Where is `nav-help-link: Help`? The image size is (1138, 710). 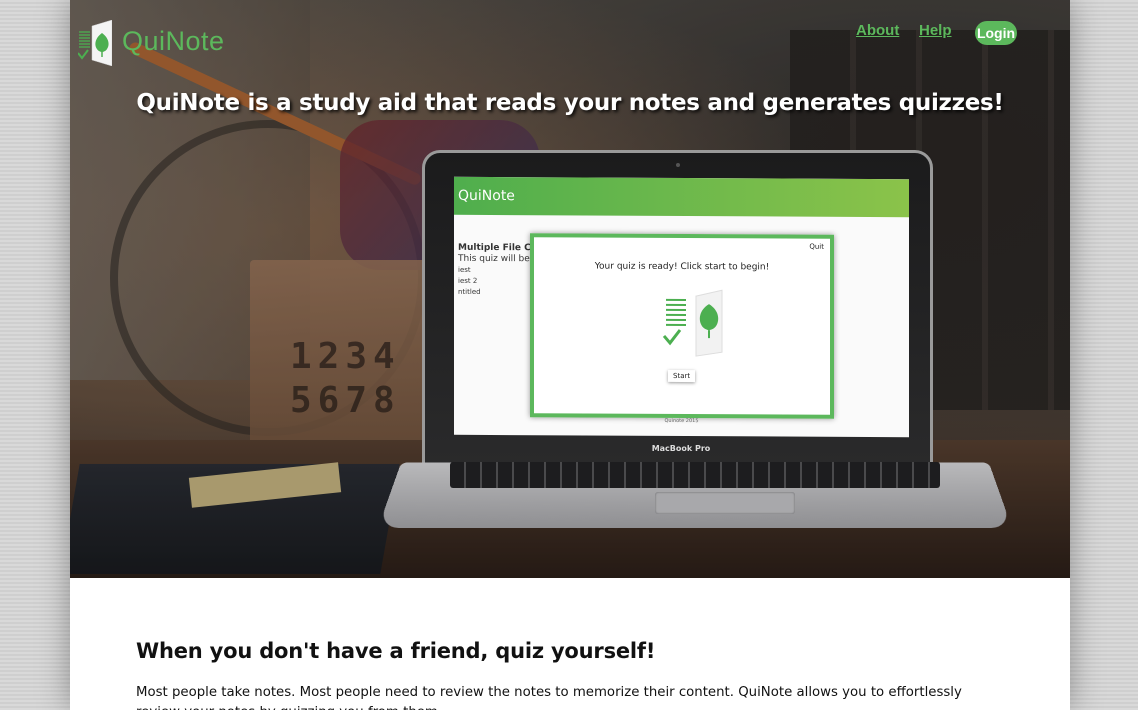
nav-help-link: Help is located at coordinates (935, 30).